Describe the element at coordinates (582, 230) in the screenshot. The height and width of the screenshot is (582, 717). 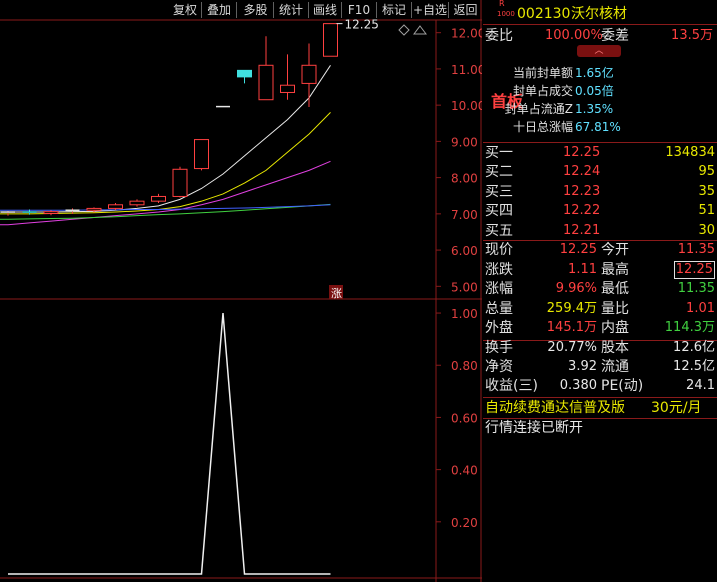
I see `bid-price: 12.21` at that location.